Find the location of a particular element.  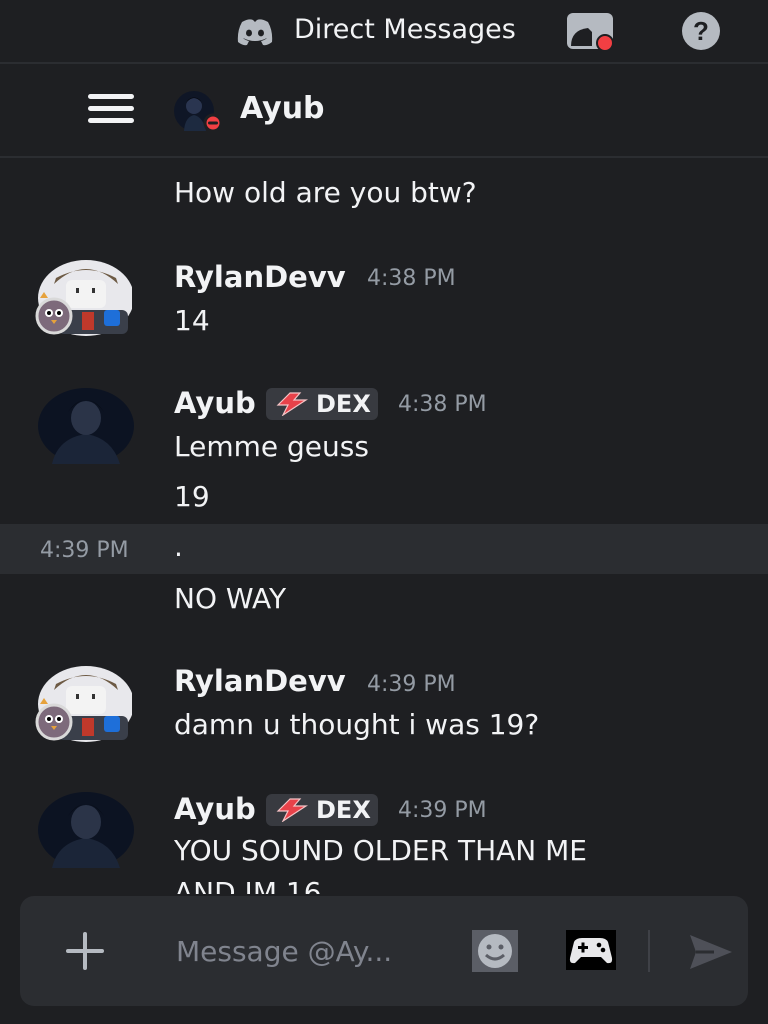

message-text: Lemme geuss is located at coordinates (271, 446).